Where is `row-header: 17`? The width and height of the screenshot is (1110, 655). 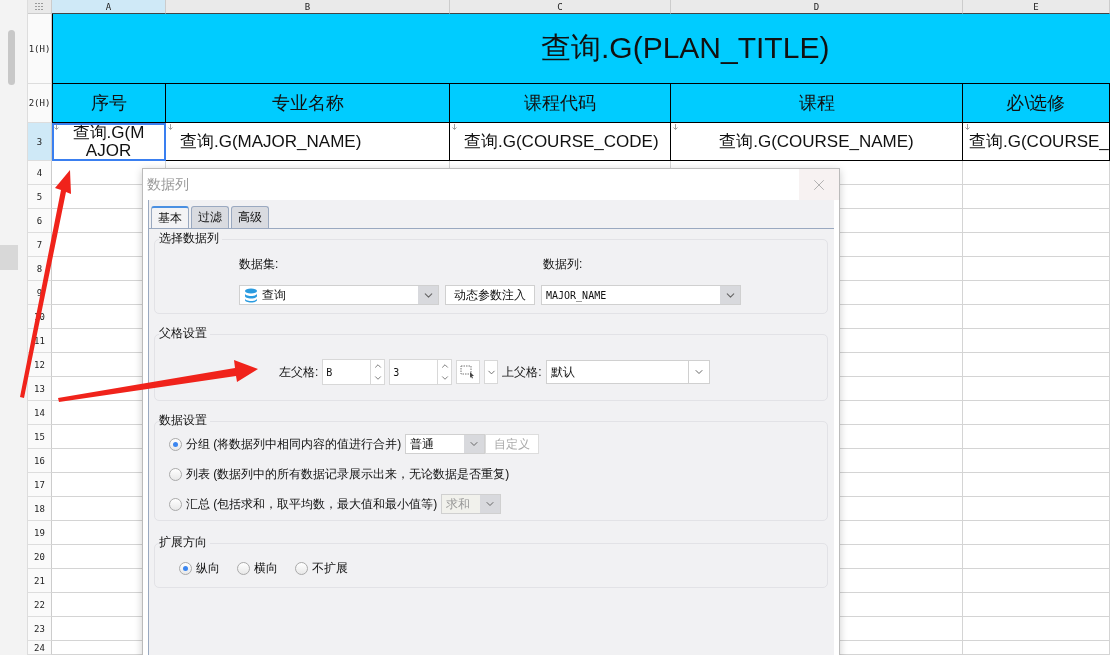
row-header: 17 is located at coordinates (40, 485).